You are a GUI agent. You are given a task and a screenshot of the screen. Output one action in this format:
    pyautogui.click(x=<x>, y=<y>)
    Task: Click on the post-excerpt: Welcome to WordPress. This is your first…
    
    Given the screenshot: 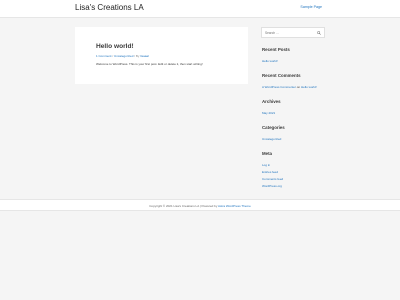 What is the action you would take?
    pyautogui.click(x=149, y=64)
    